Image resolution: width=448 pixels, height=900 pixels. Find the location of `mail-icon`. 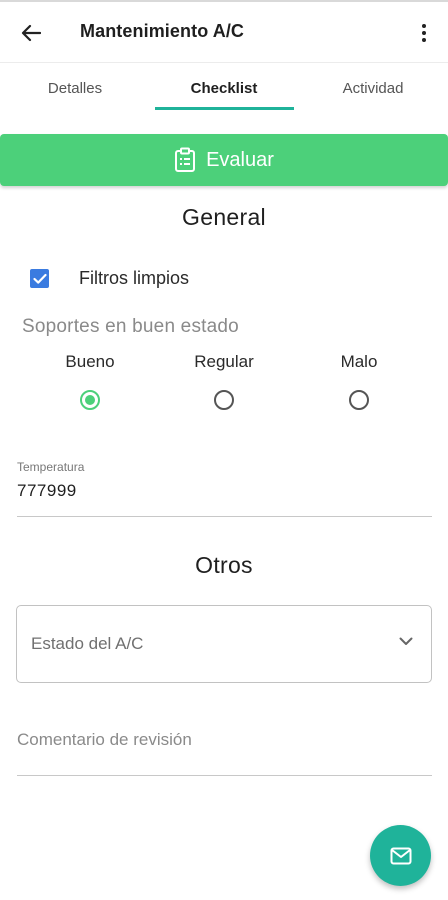

mail-icon is located at coordinates (401, 856).